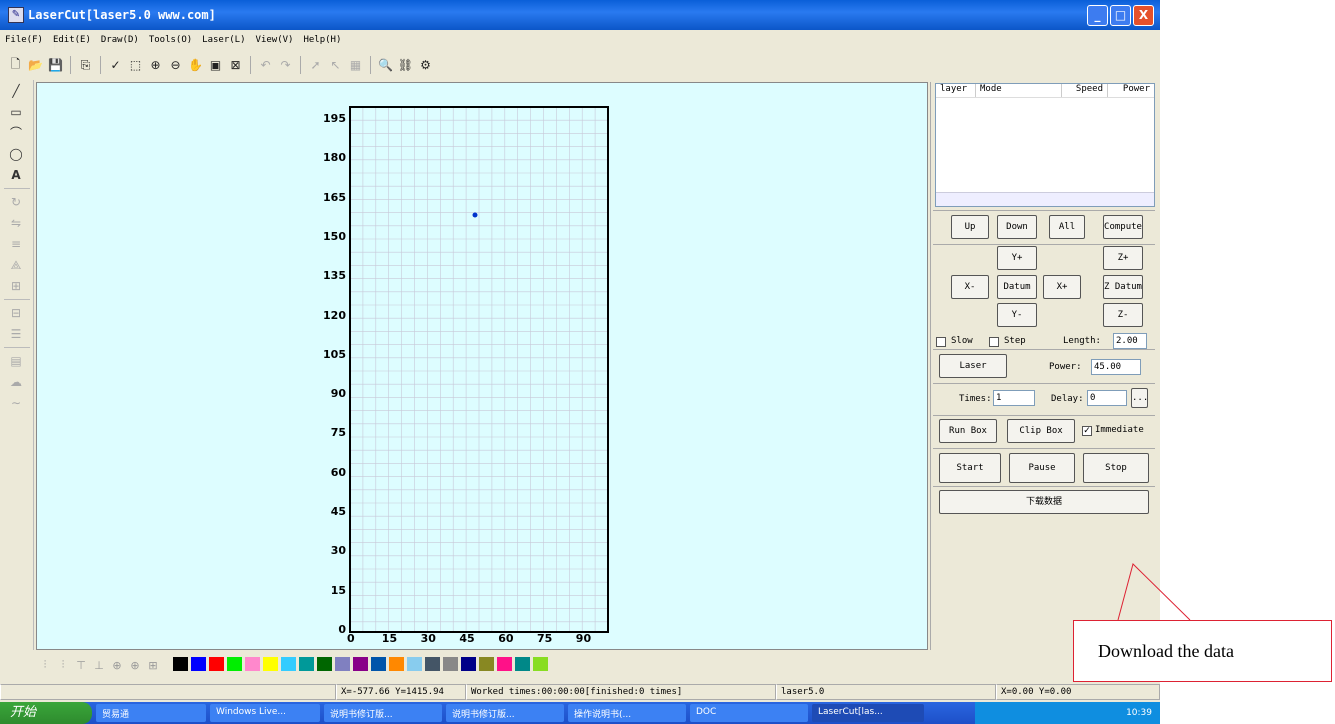  What do you see at coordinates (55, 65) in the screenshot?
I see `save-icon: 💾` at bounding box center [55, 65].